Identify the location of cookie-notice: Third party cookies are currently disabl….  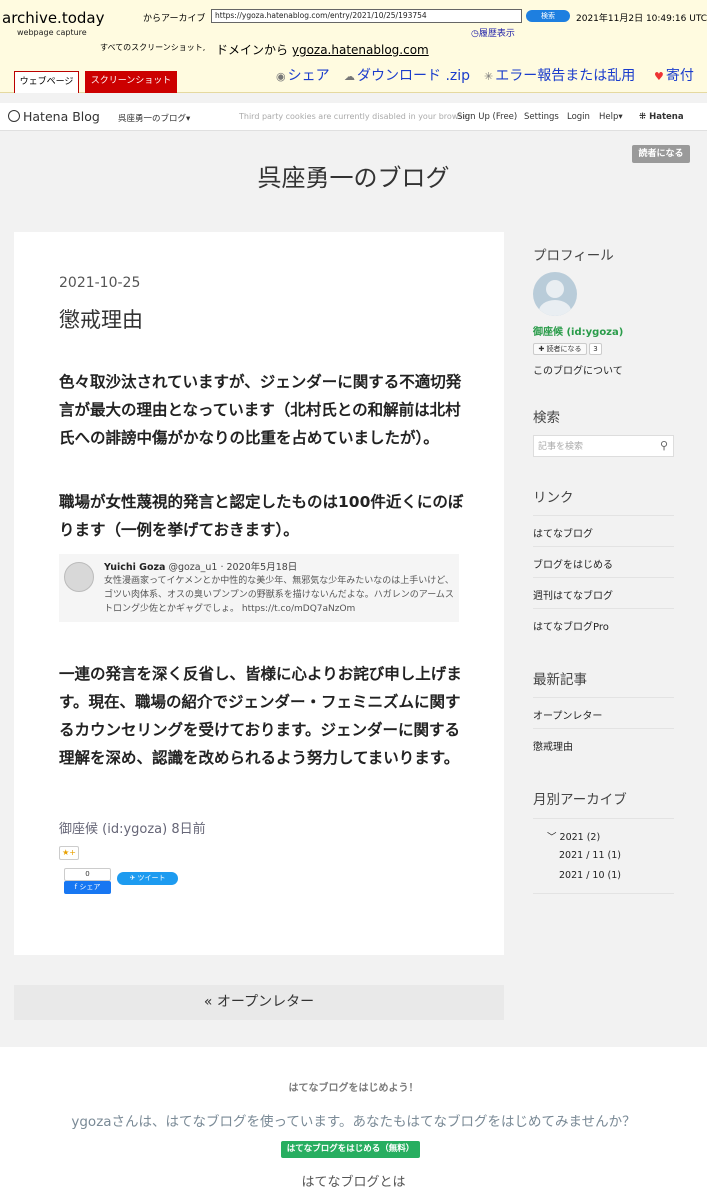
(355, 116).